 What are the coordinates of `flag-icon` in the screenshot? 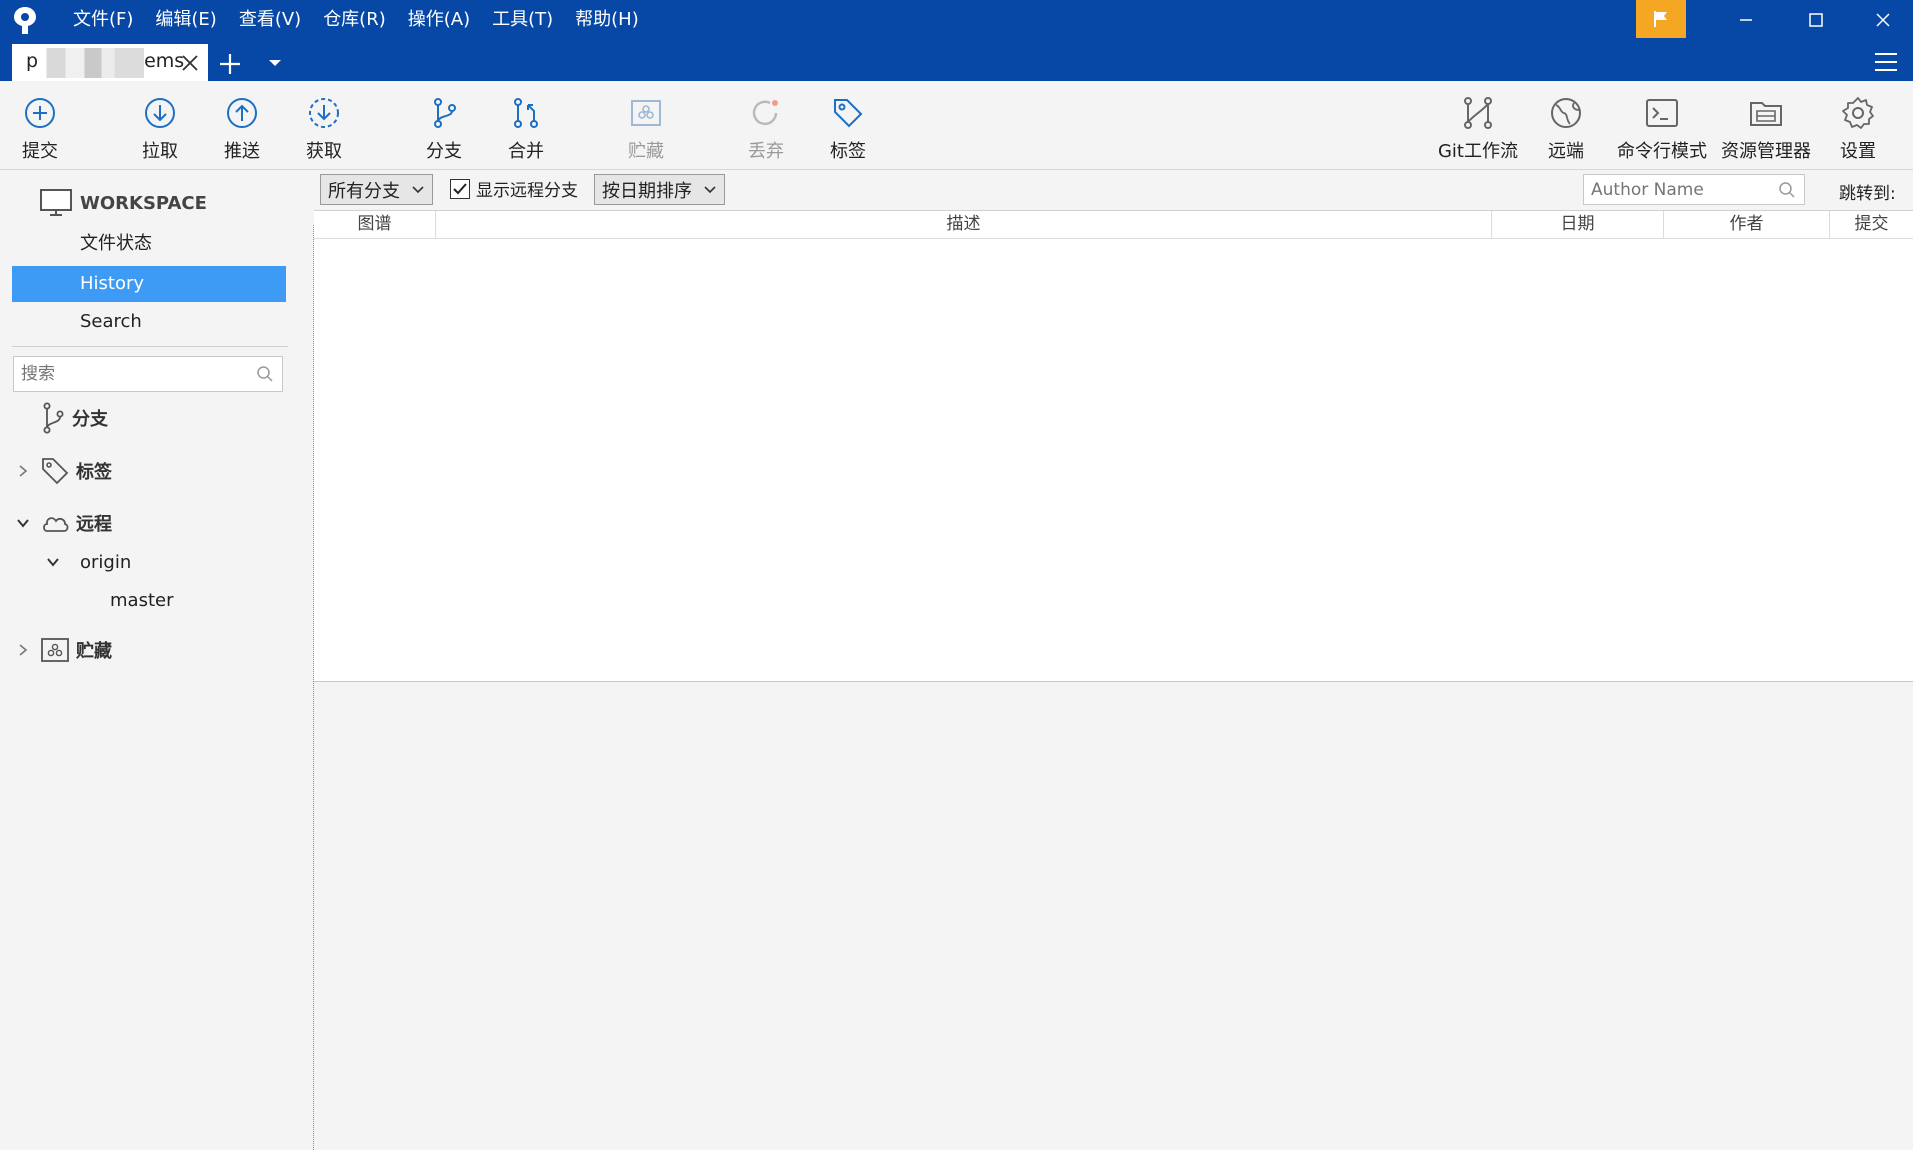 It's located at (1660, 19).